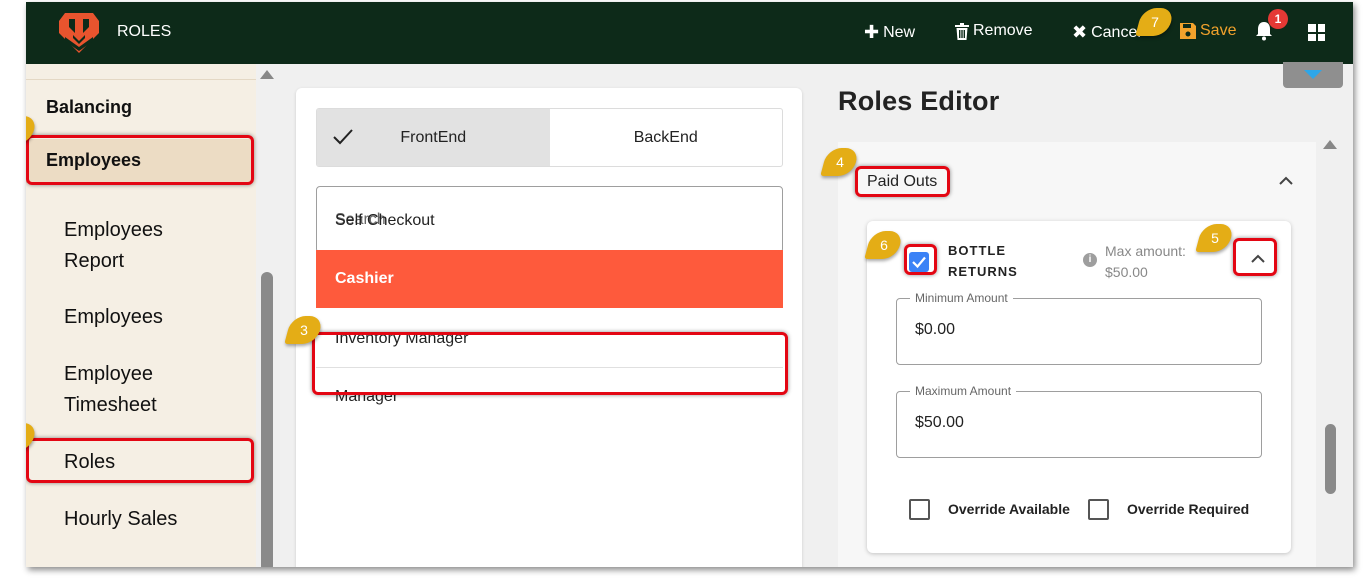 Image resolution: width=1366 pixels, height=583 pixels. What do you see at coordinates (872, 32) in the screenshot?
I see `plus-icon: ✚` at bounding box center [872, 32].